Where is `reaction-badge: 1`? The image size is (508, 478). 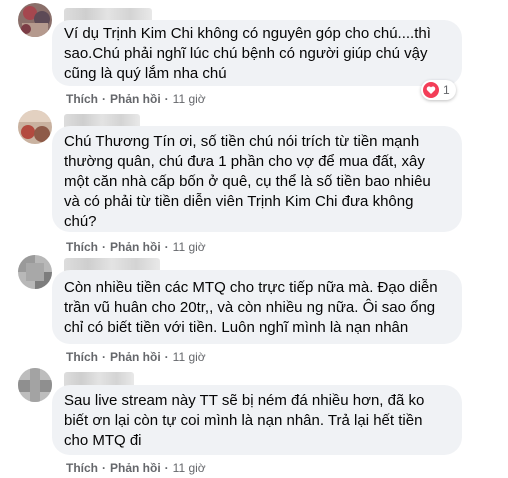
reaction-badge: 1 is located at coordinates (438, 90).